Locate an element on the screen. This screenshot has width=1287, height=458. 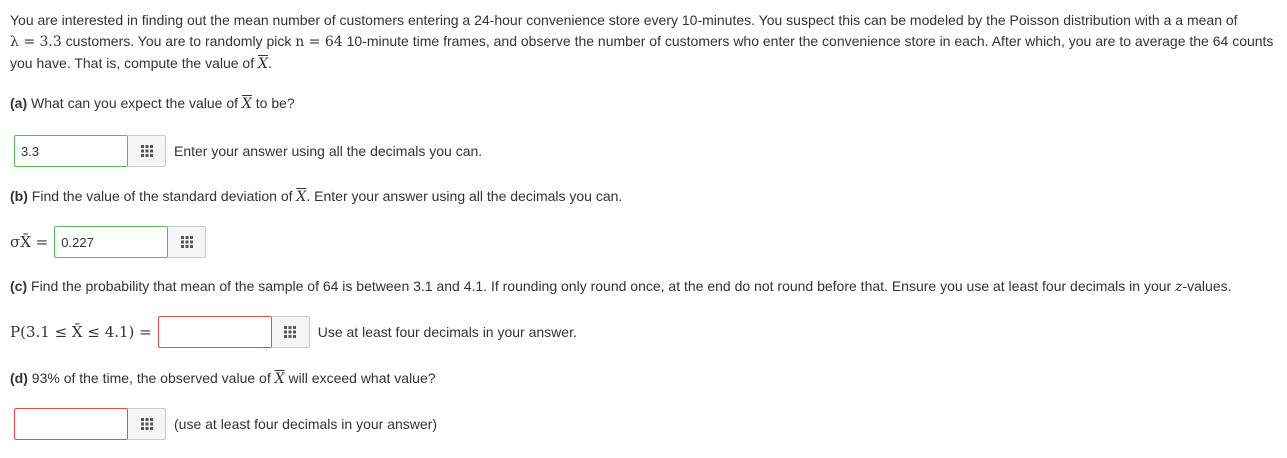
part-b-label: (b) is located at coordinates (19, 196).